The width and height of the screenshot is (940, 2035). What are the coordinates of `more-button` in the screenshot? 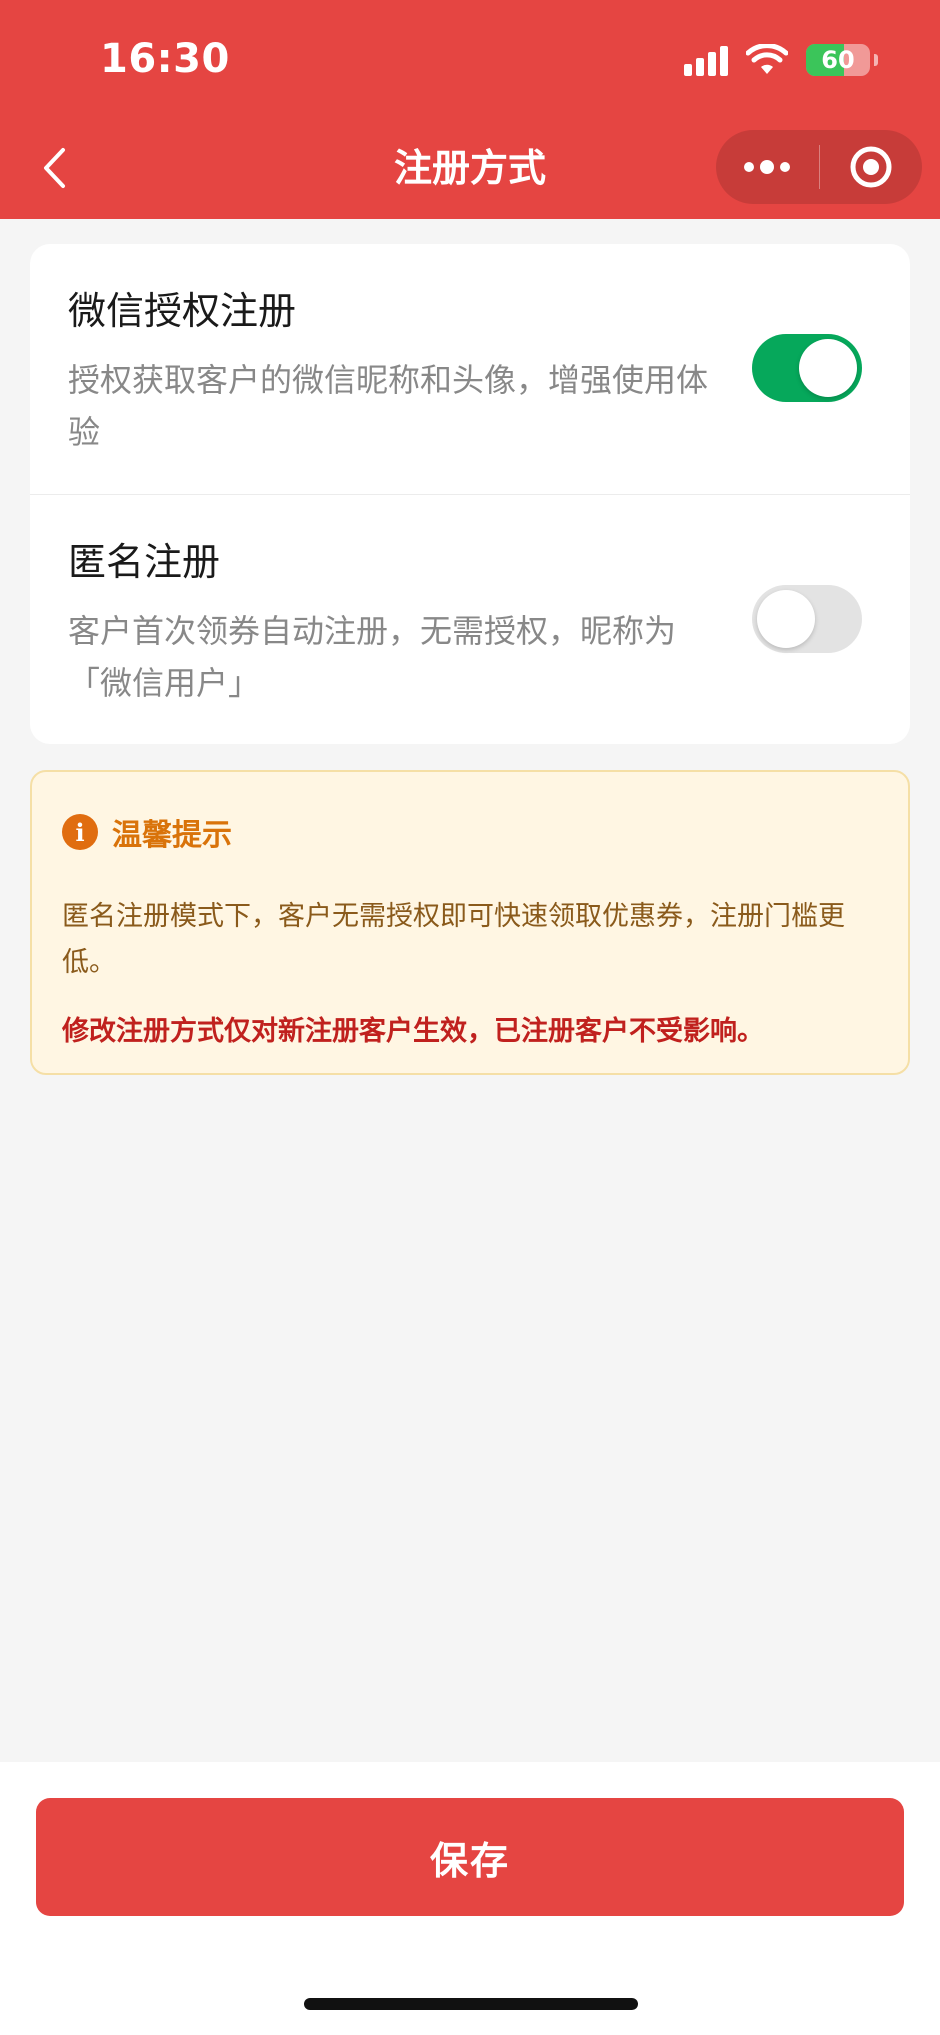 It's located at (767, 167).